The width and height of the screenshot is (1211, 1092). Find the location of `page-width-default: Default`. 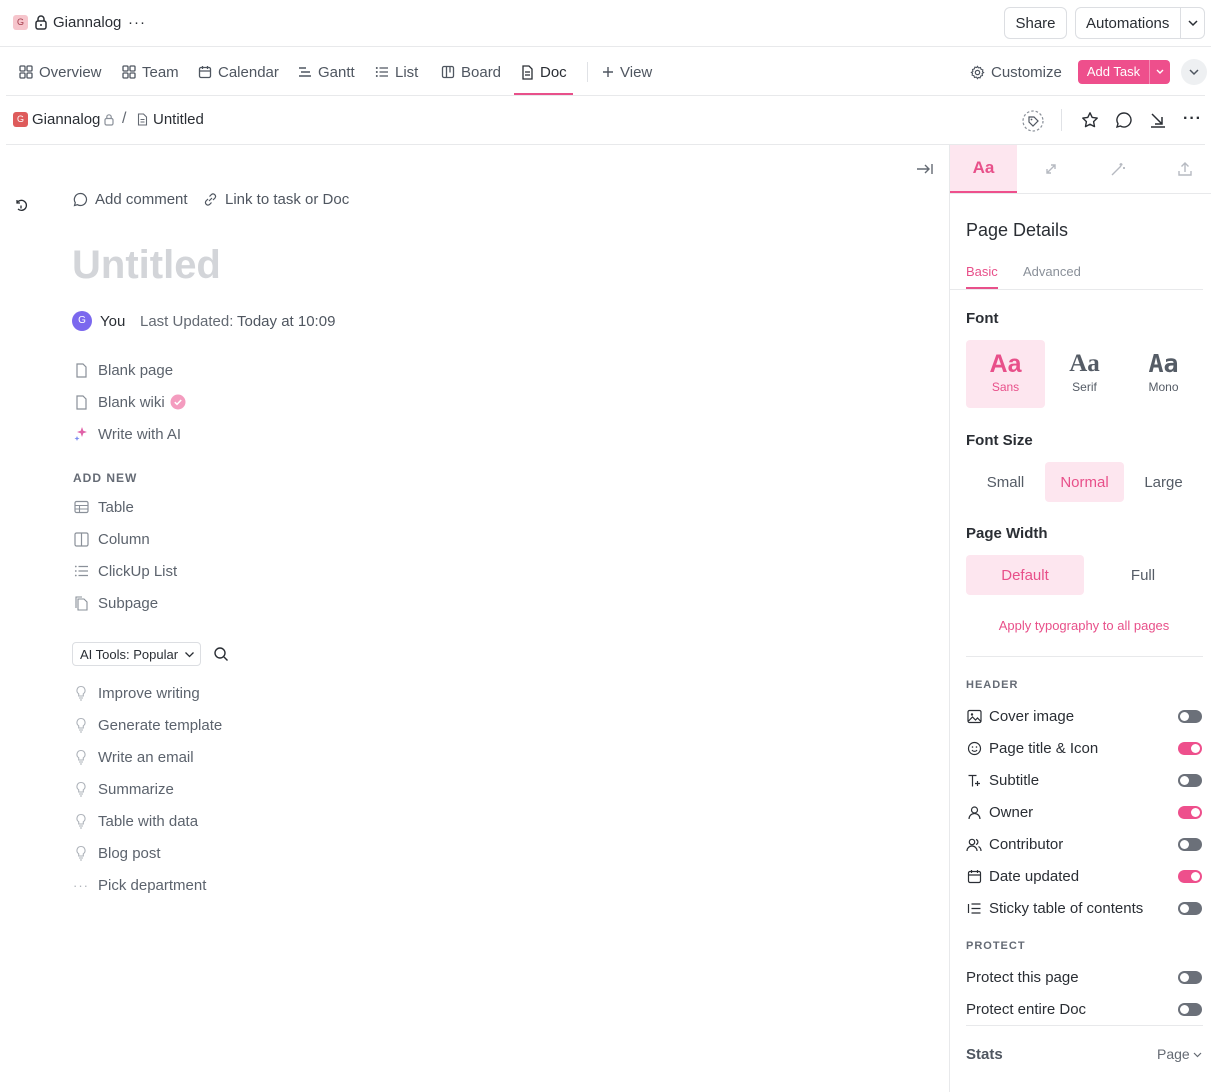

page-width-default: Default is located at coordinates (1025, 575).